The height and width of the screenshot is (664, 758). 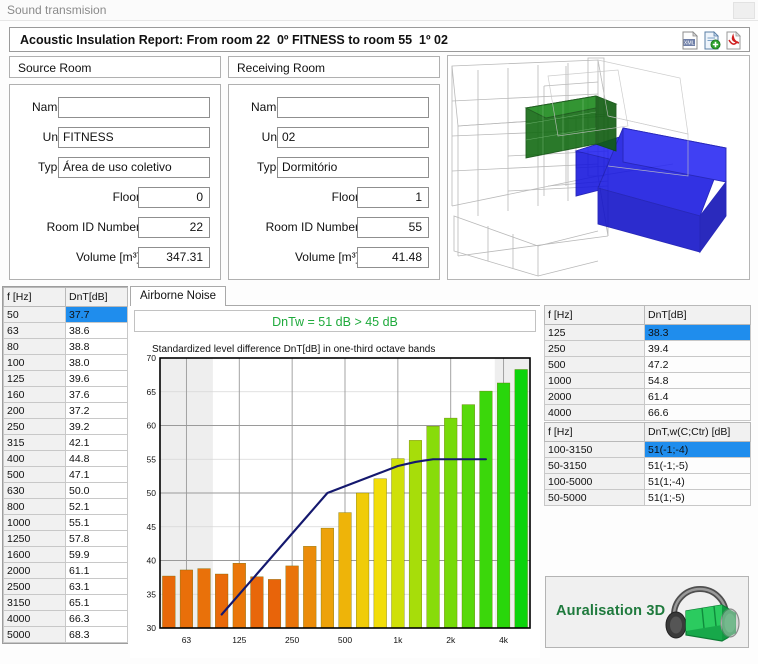 I want to click on table-row: 4000 66.6, so click(x=647, y=412).